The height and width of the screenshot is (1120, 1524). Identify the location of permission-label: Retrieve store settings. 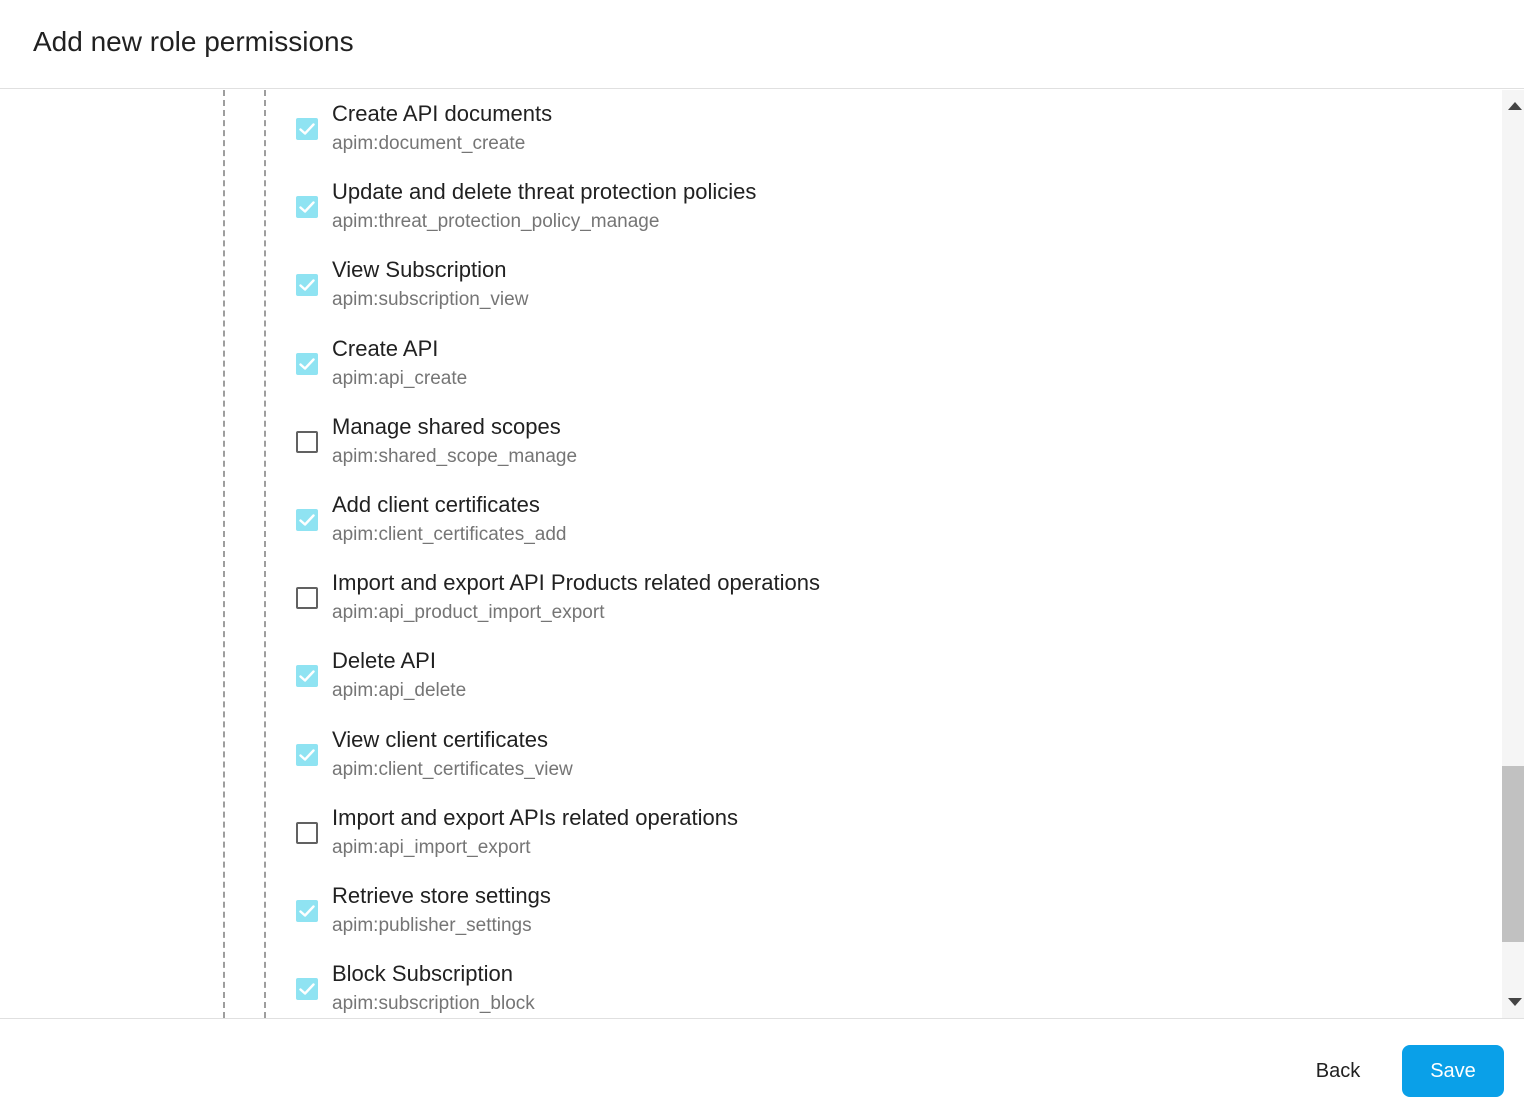
(441, 895).